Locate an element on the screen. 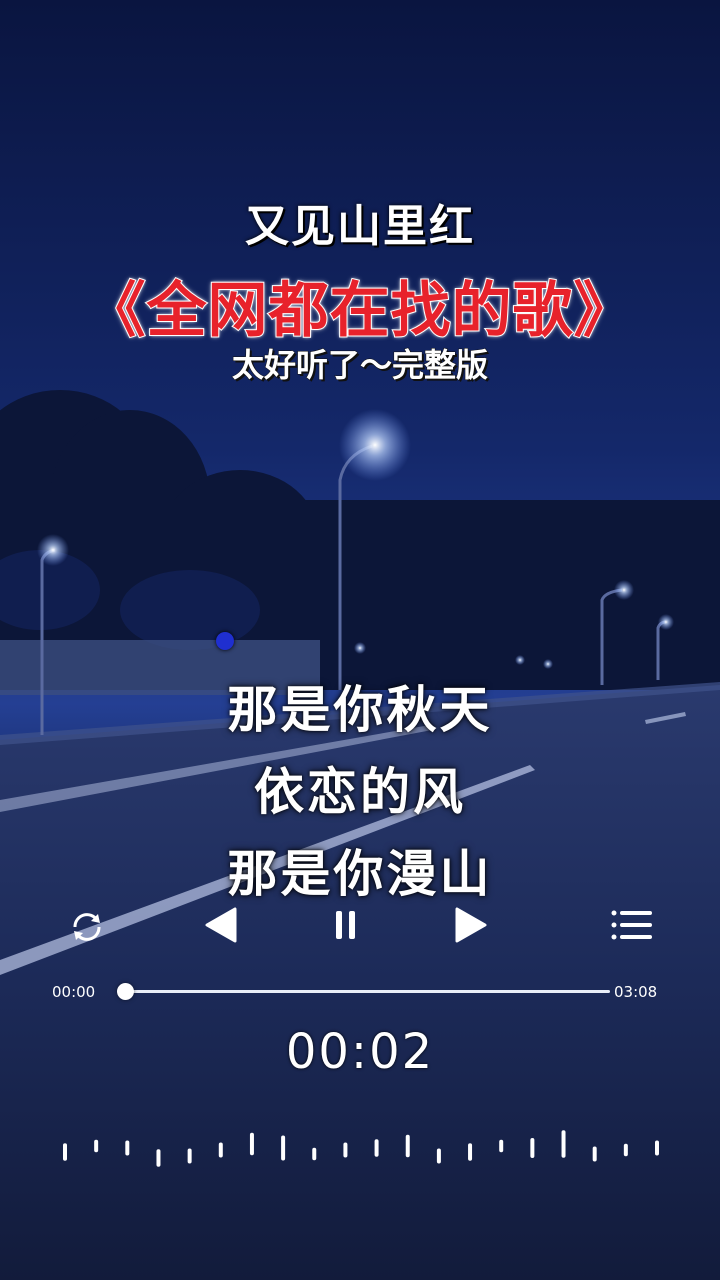  repeat-icon is located at coordinates (87, 927).